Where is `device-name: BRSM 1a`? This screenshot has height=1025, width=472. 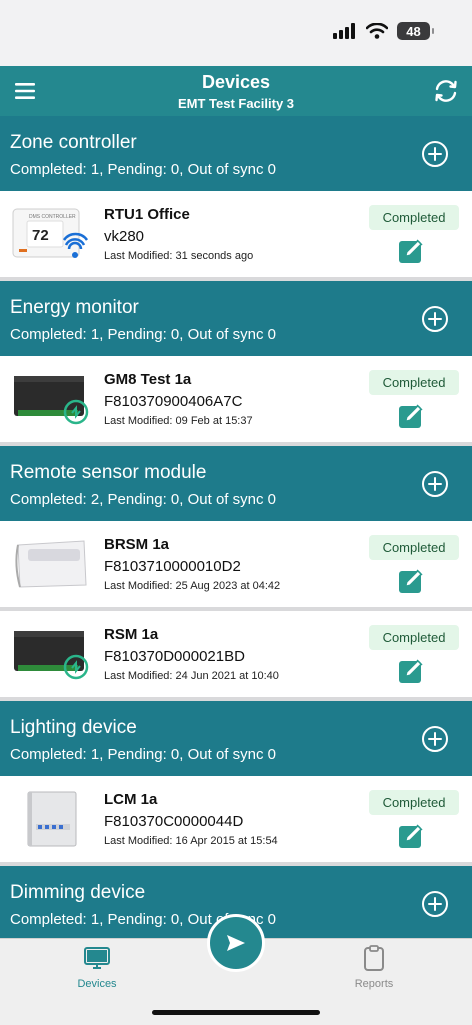 device-name: BRSM 1a is located at coordinates (137, 544).